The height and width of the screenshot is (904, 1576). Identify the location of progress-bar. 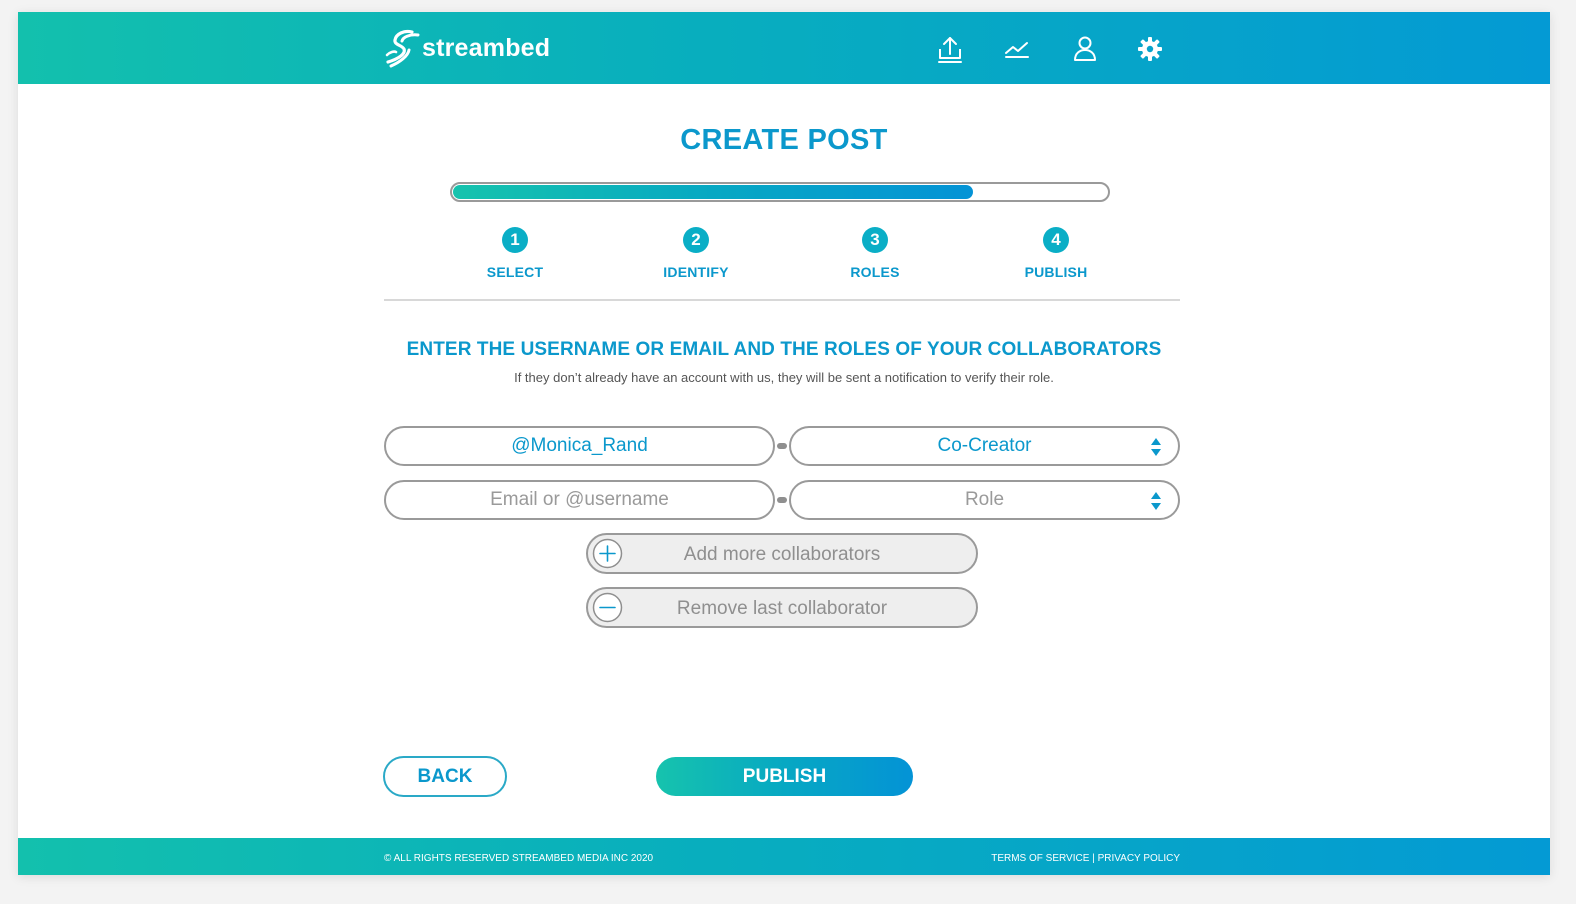
(780, 192).